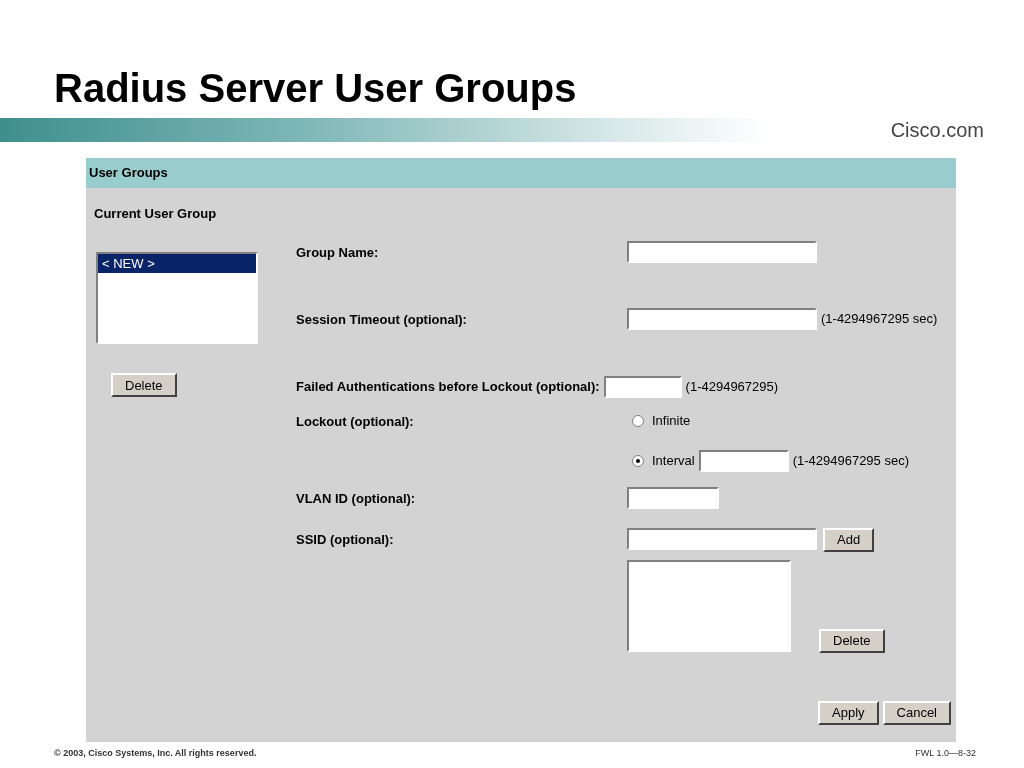 This screenshot has width=1024, height=768. What do you see at coordinates (337, 252) in the screenshot?
I see `field-label: Group Name:` at bounding box center [337, 252].